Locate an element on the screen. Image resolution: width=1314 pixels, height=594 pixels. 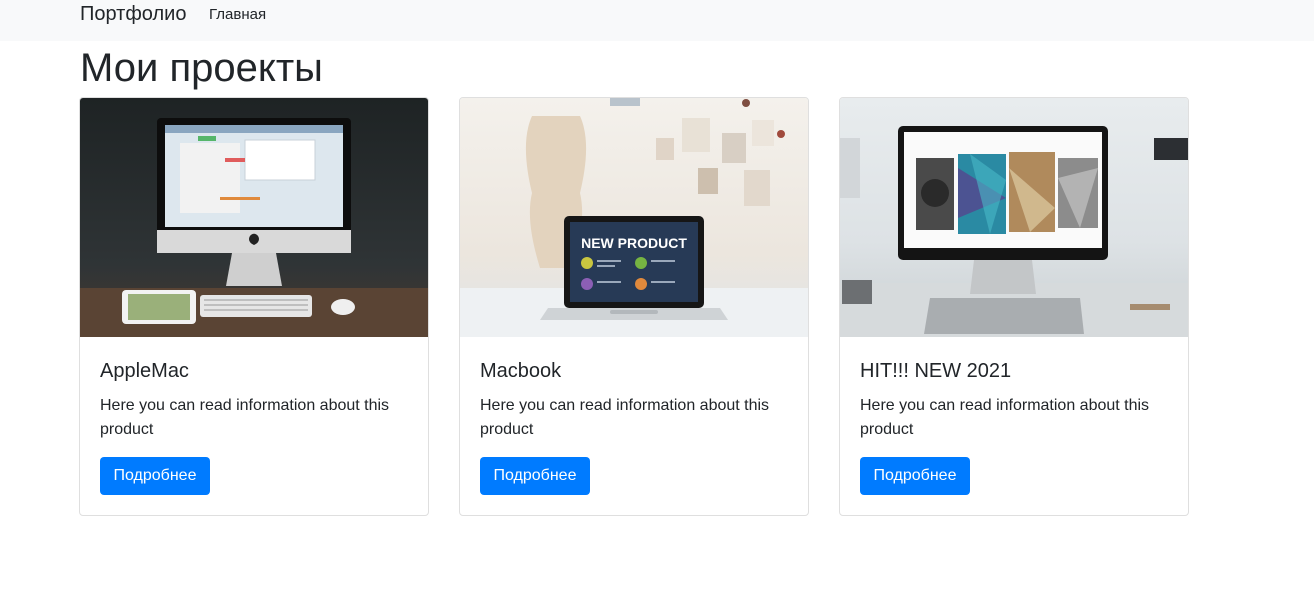
card-image-monitor is located at coordinates (1014, 217).